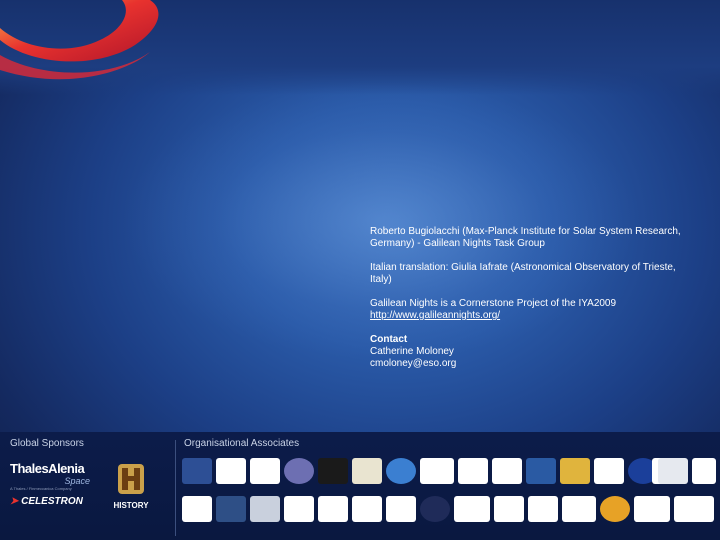 The width and height of the screenshot is (720, 540). Describe the element at coordinates (609, 471) in the screenshot. I see `dlr-logo` at that location.